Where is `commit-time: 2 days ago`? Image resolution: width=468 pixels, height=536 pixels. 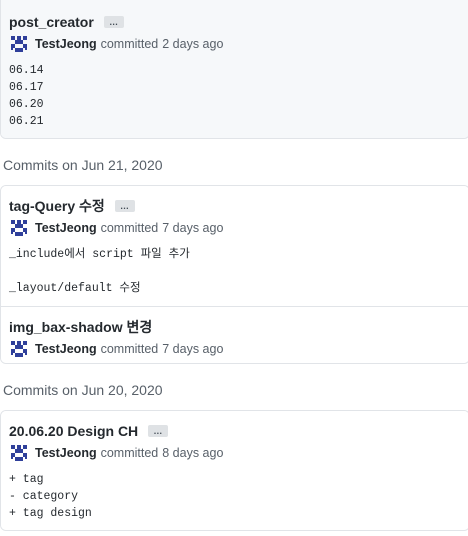
commit-time: 2 days ago is located at coordinates (192, 44).